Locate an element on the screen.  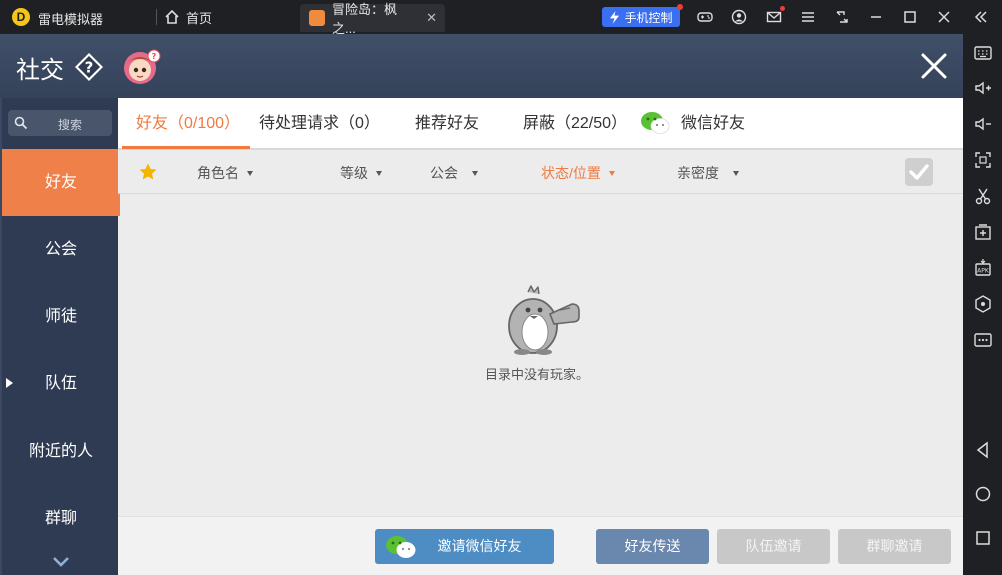
home-tab-label: 首页 is located at coordinates (199, 18).